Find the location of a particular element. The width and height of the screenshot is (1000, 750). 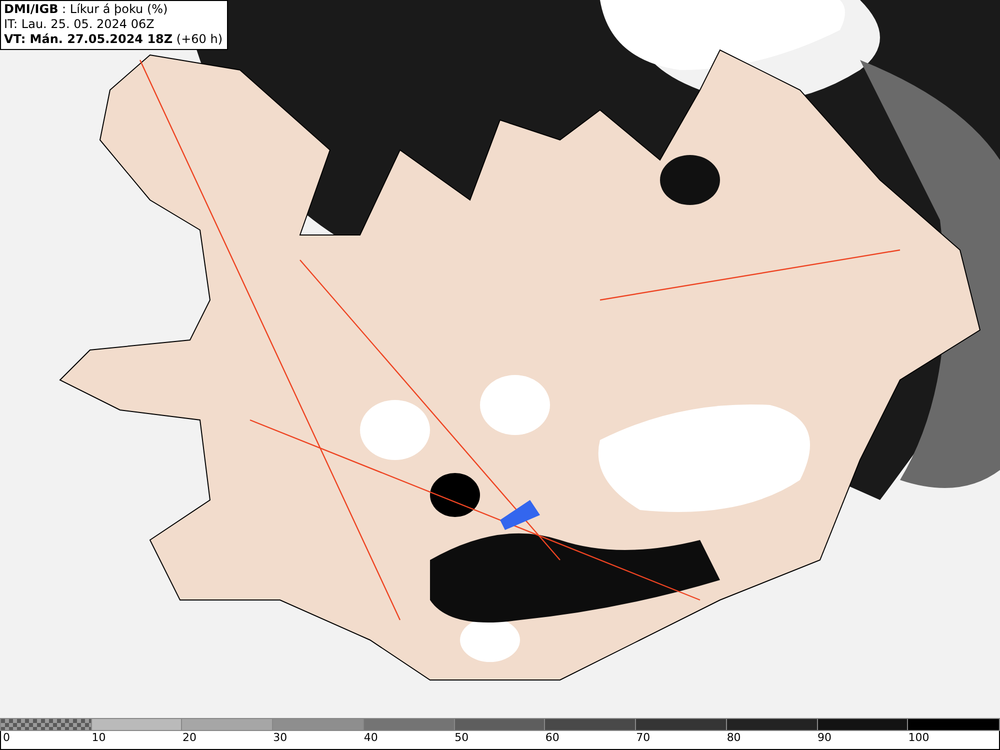

map-title: DMI/IGB : Líkur á þoku (%) is located at coordinates (86, 9).